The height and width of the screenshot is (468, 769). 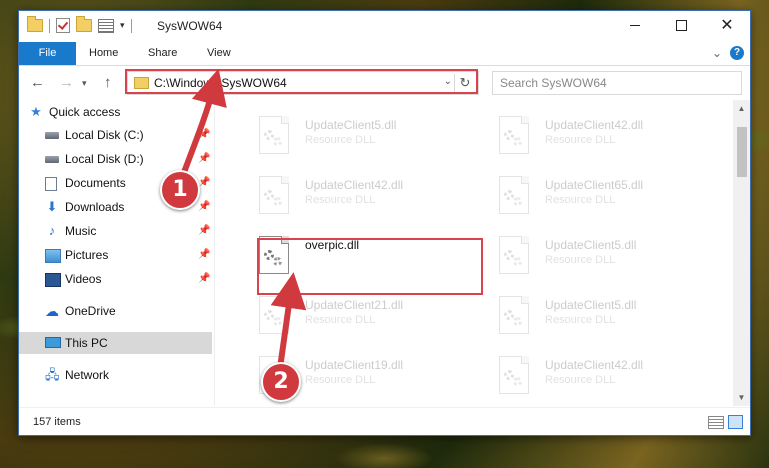 I want to click on close-icon: ✕, so click(x=727, y=25).